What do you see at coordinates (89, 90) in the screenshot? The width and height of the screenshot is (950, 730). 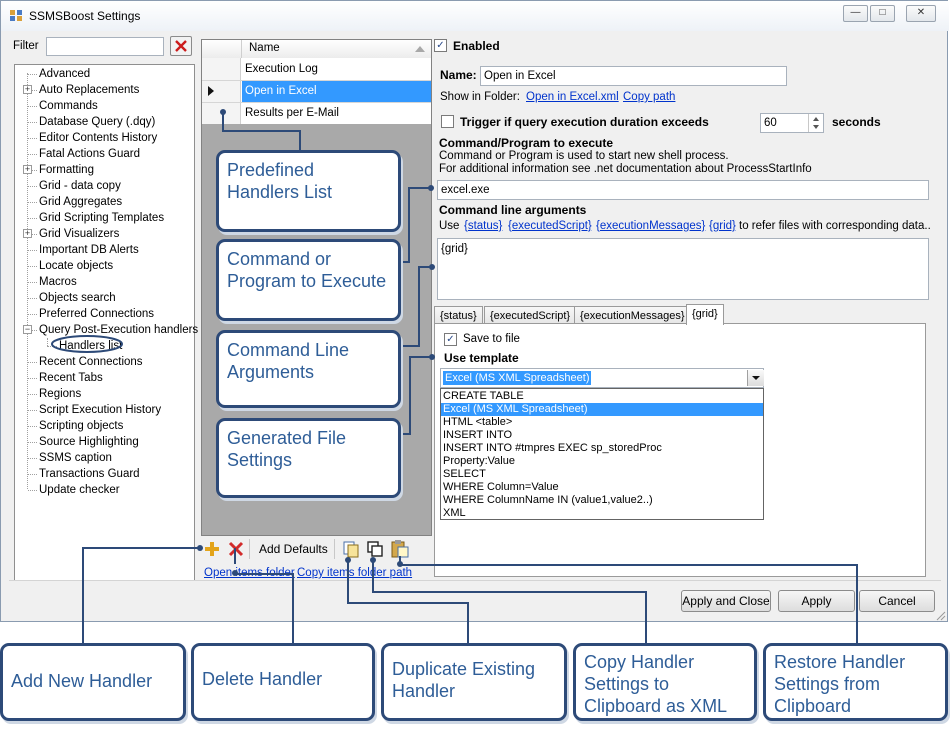 I see `tree-item: Auto Replacements` at bounding box center [89, 90].